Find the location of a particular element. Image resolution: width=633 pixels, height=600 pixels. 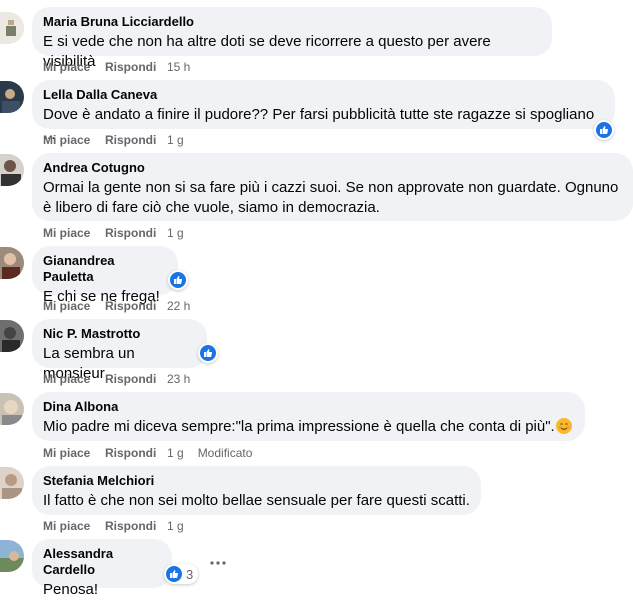

comment-timestamp: 22 h is located at coordinates (178, 306).